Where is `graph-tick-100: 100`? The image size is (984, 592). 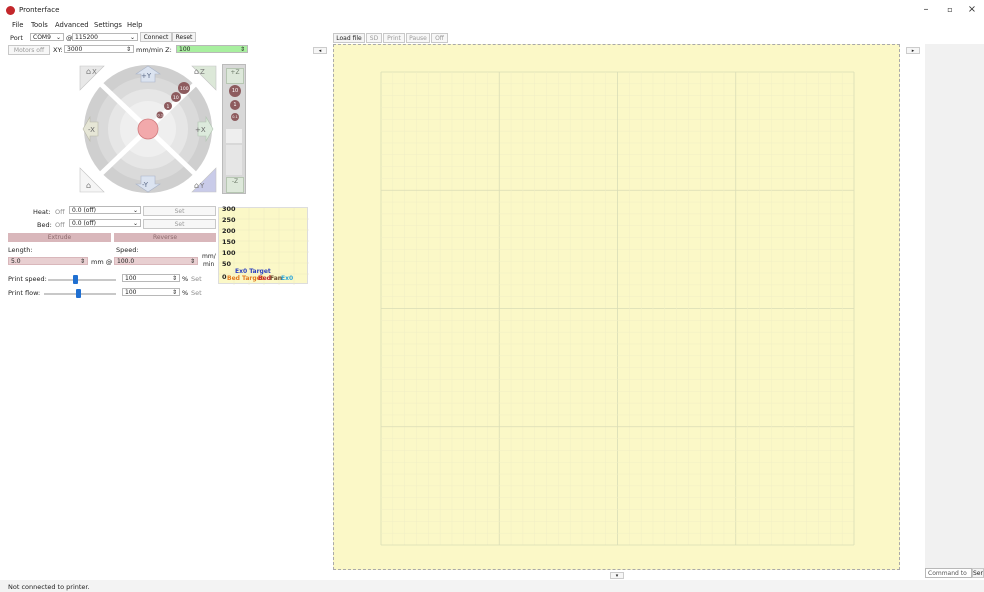
graph-tick-100: 100 is located at coordinates (229, 253).